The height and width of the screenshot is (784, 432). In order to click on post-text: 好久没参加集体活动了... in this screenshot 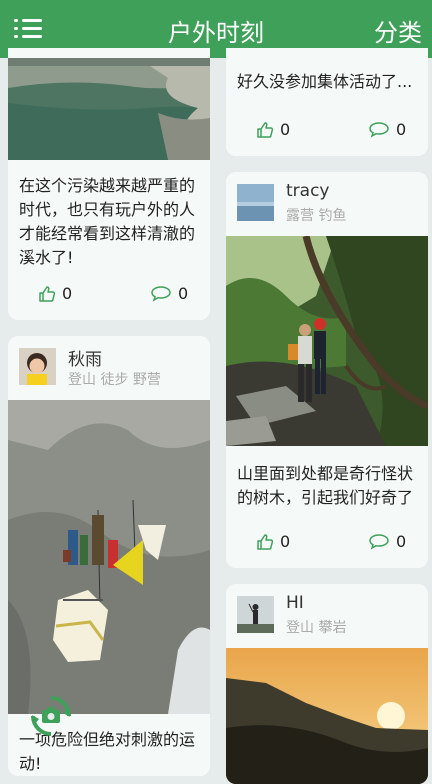, I will do `click(325, 81)`.